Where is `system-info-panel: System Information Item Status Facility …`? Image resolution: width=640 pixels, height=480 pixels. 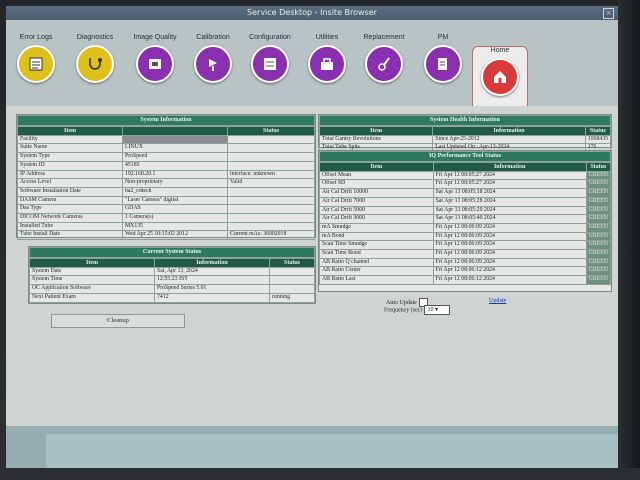 system-info-panel: System Information Item Status Facility … is located at coordinates (166, 177).